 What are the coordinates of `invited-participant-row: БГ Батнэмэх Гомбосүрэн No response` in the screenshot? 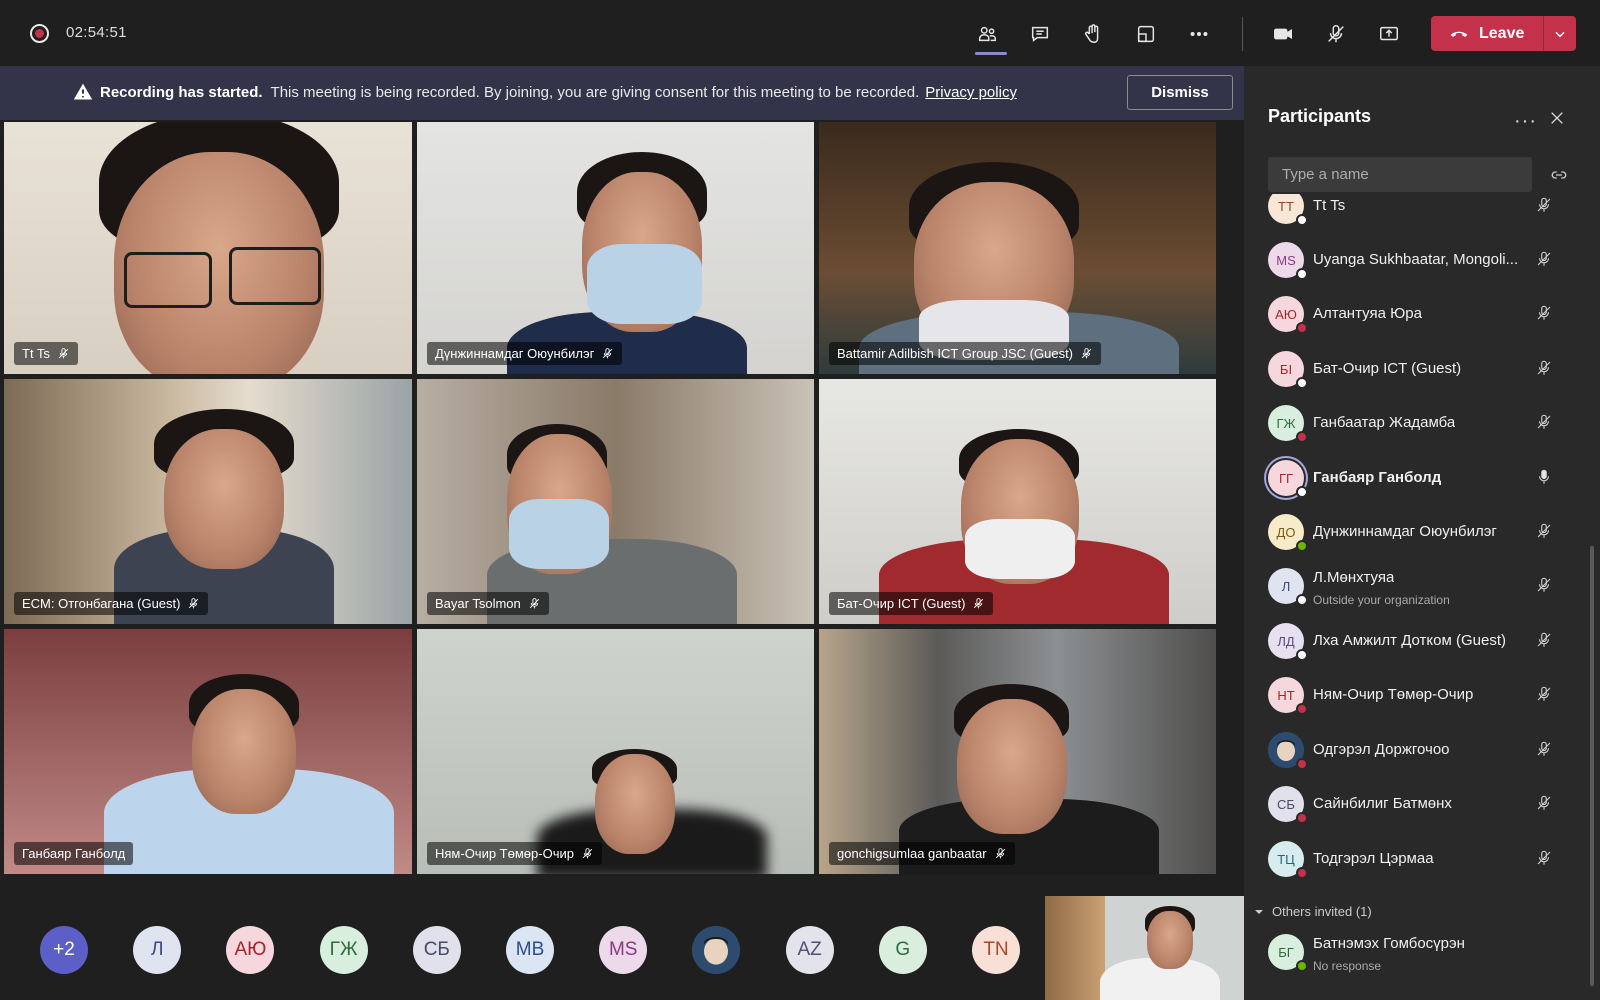 It's located at (1414, 951).